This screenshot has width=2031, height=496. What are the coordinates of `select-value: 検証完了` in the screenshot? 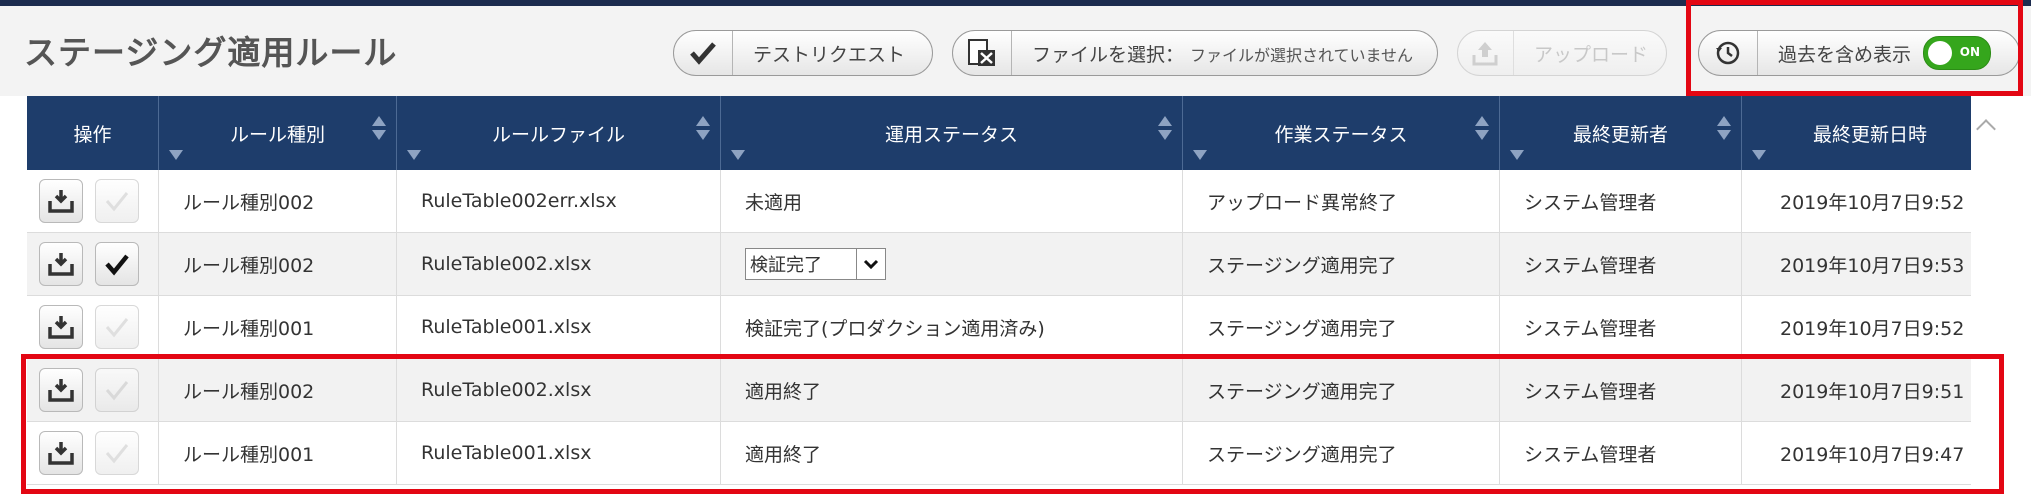 It's located at (786, 265).